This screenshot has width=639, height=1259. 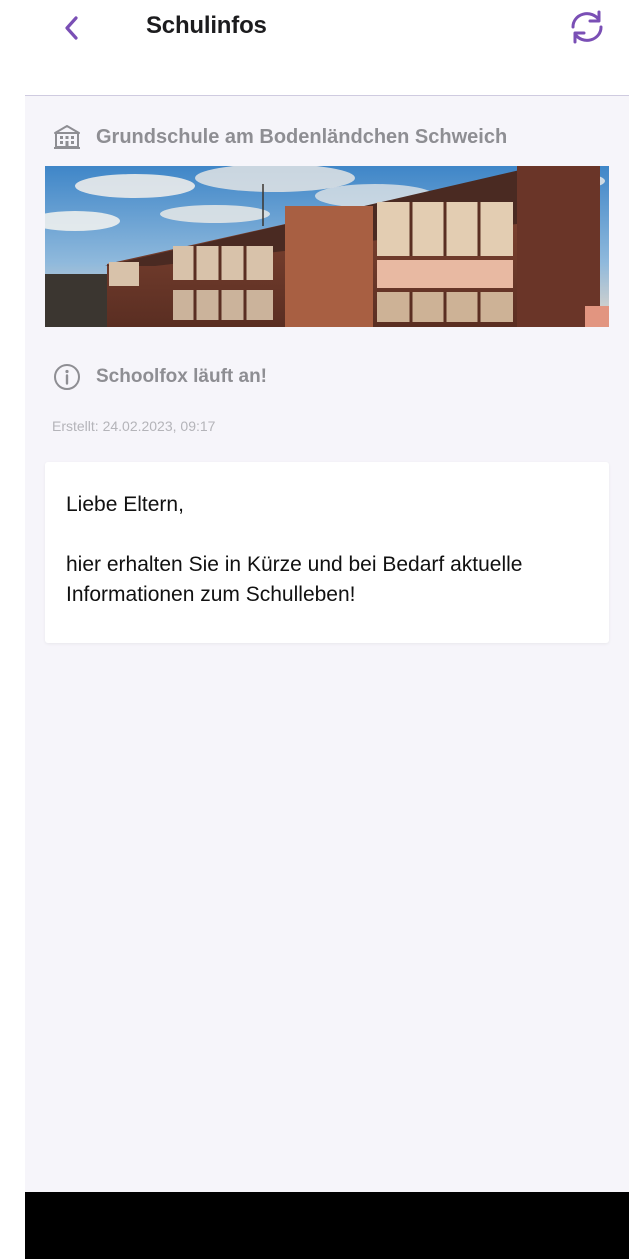 I want to click on message-greeting: Liebe Eltern,, so click(x=125, y=504).